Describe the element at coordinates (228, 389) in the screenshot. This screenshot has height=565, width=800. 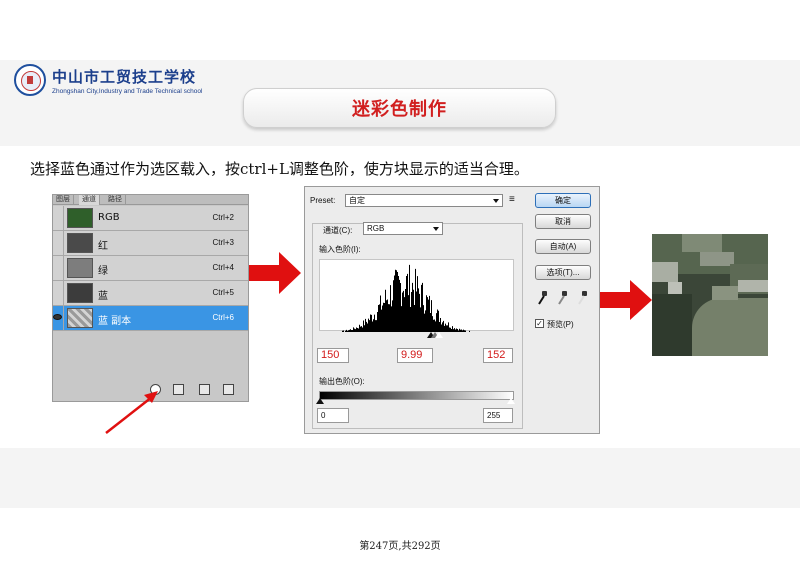
I see `trash-icon` at that location.